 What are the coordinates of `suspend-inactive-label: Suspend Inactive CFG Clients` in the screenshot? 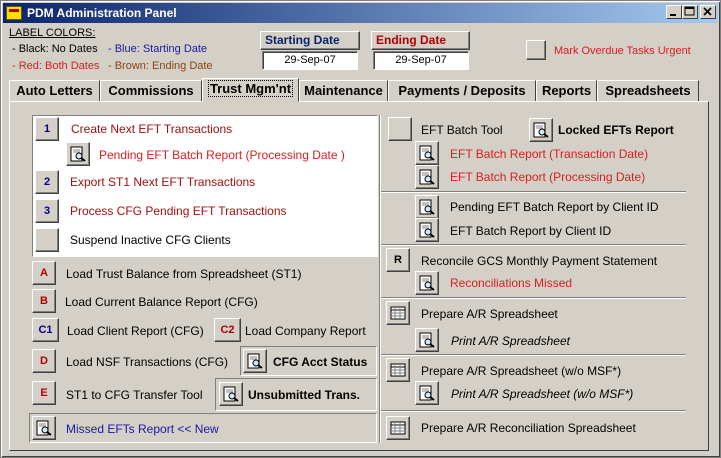 It's located at (150, 240).